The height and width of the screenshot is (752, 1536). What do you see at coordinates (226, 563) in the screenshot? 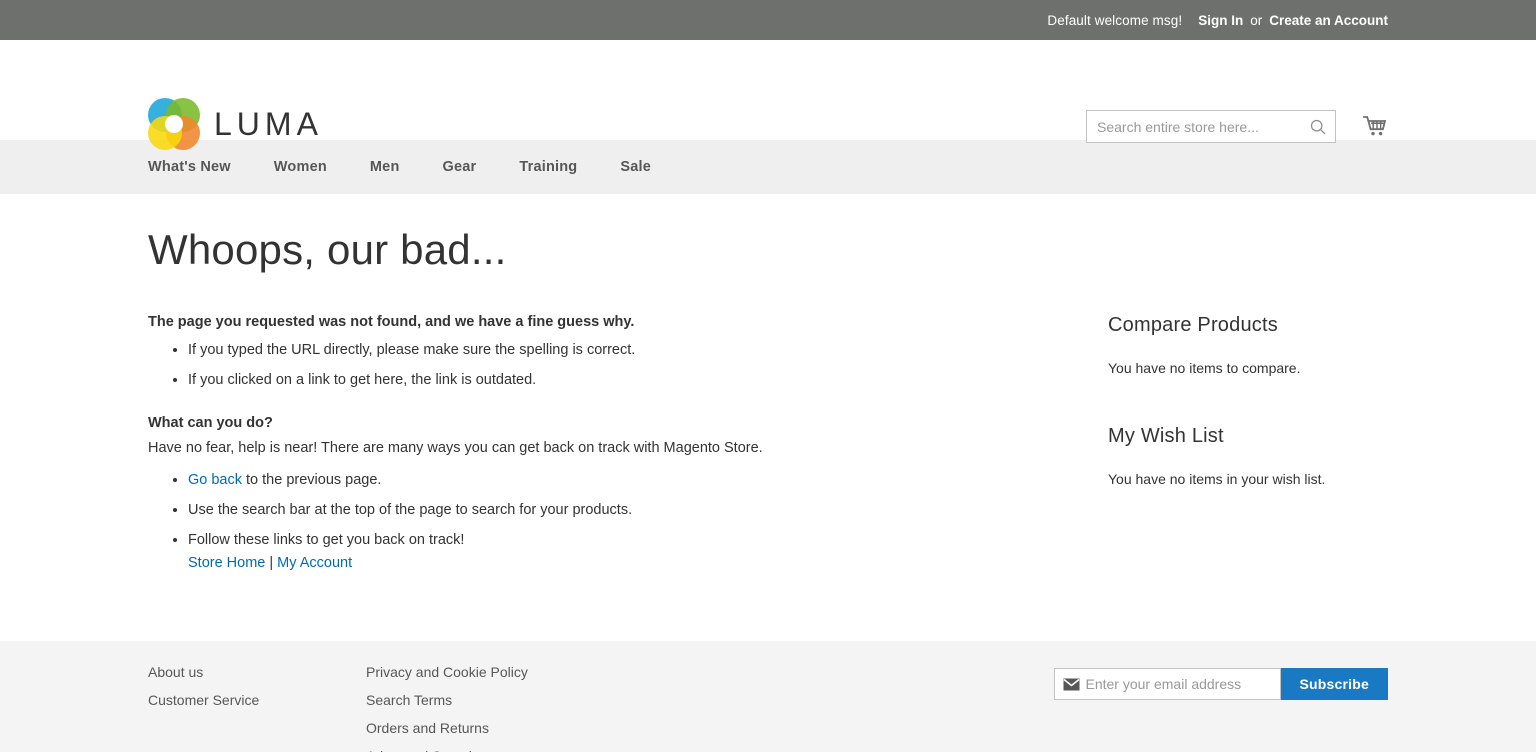
I see `store-home-link: Store Home` at bounding box center [226, 563].